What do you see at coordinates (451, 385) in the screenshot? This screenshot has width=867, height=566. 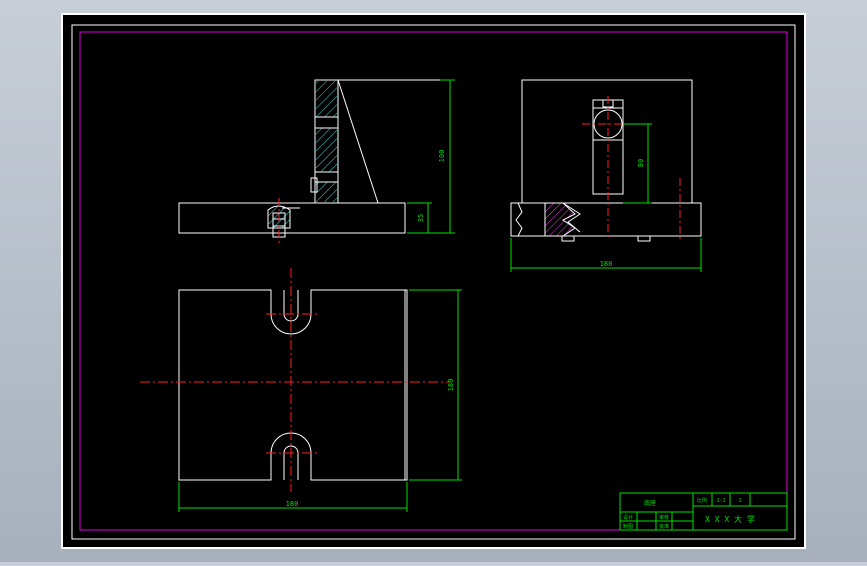 I see `dim-top-depth: 180` at bounding box center [451, 385].